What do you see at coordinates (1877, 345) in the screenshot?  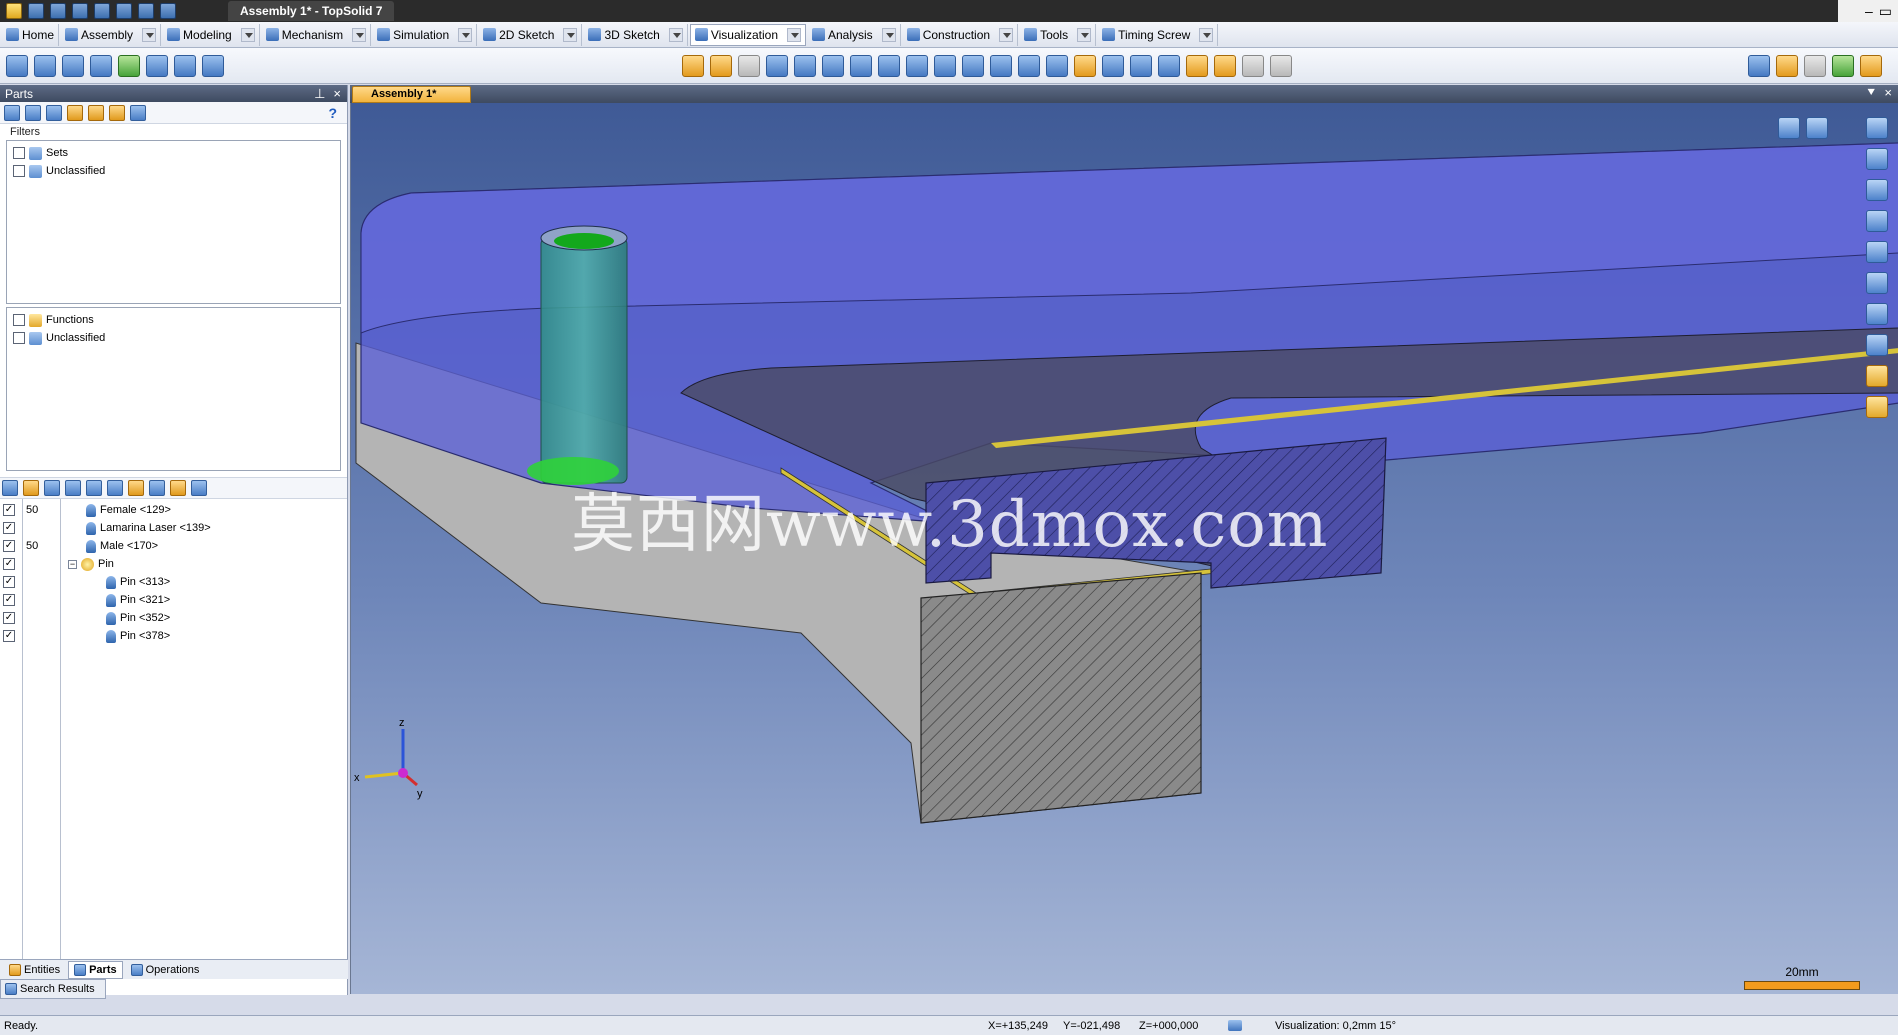 I see `fit-icon` at bounding box center [1877, 345].